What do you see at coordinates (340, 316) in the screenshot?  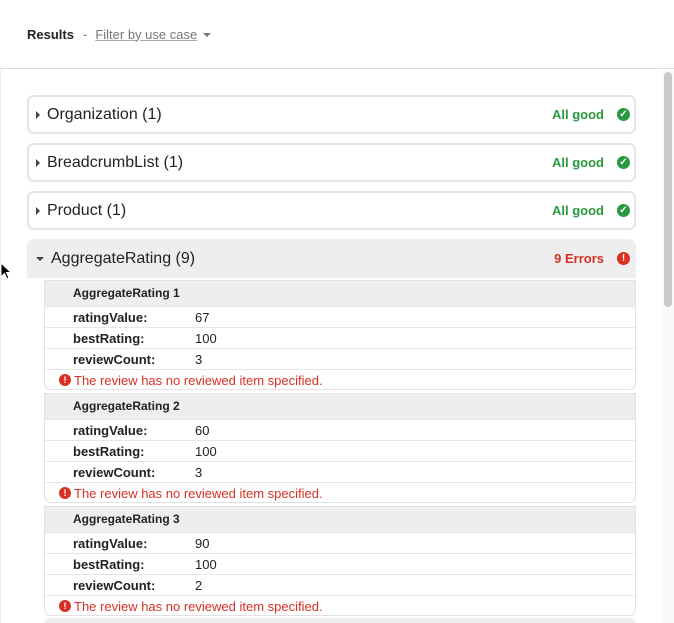 I see `property-row: ratingValue: 67` at bounding box center [340, 316].